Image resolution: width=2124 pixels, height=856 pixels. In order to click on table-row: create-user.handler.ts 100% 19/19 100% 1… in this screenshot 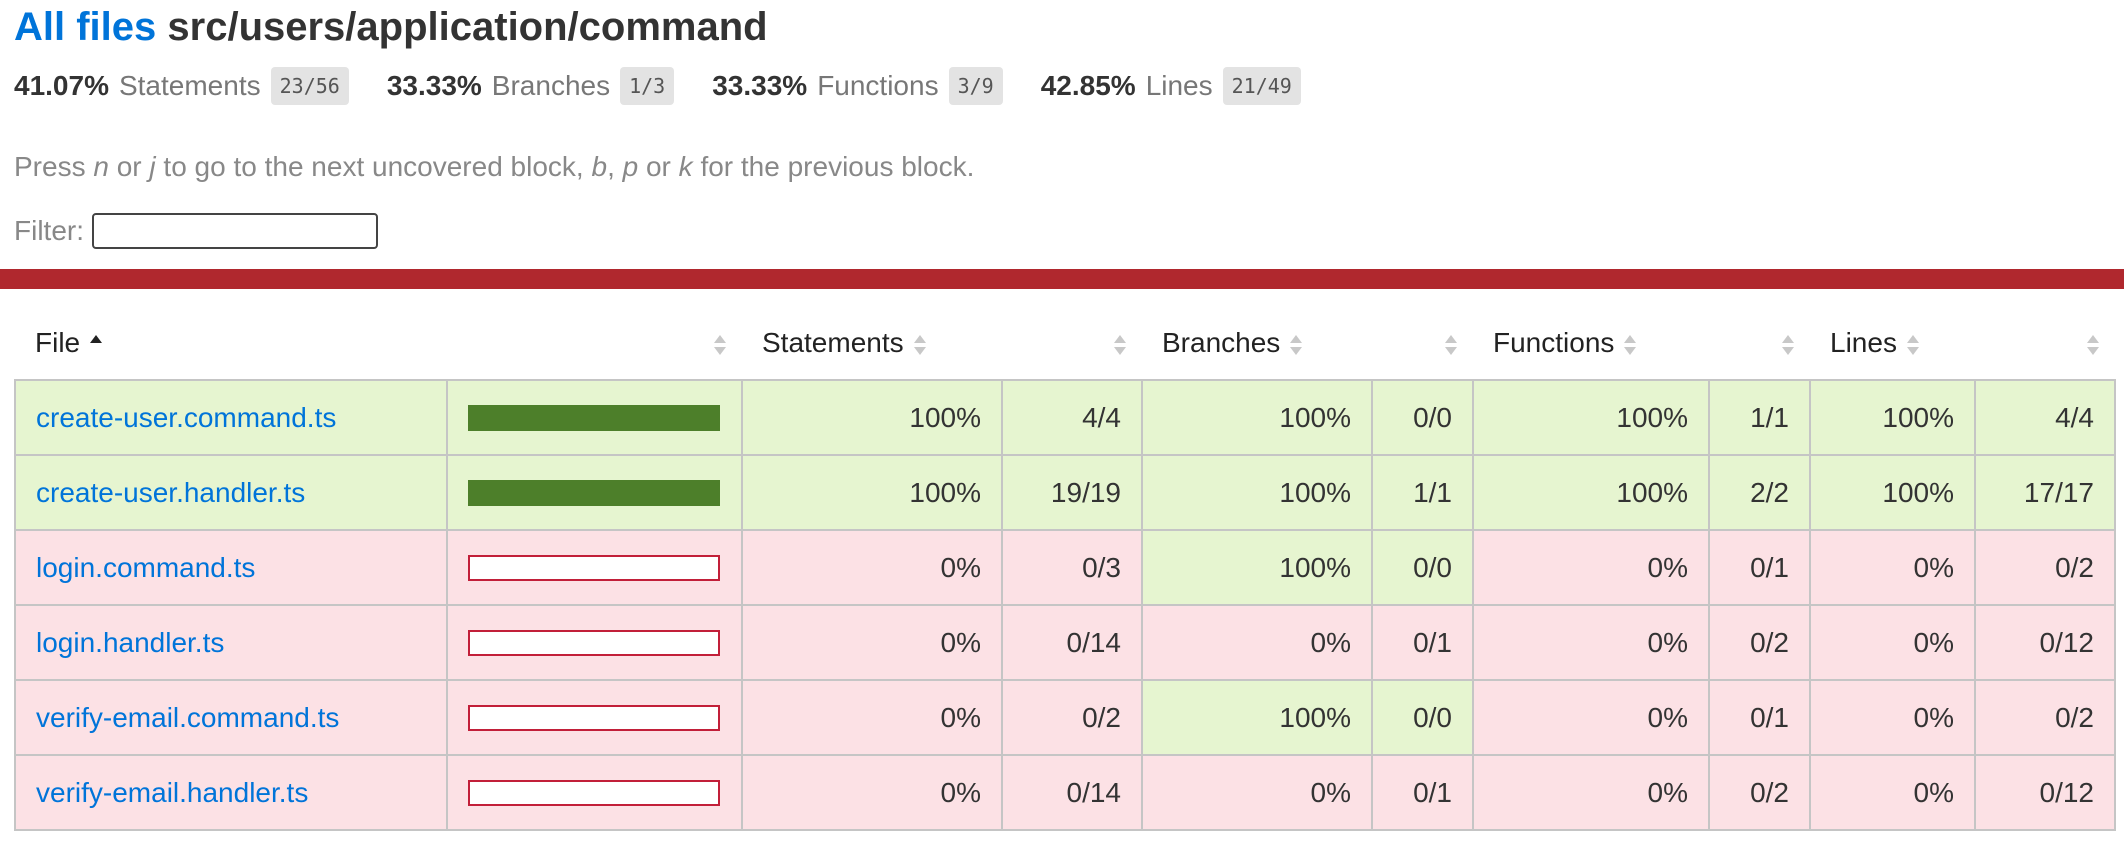, I will do `click(1065, 492)`.